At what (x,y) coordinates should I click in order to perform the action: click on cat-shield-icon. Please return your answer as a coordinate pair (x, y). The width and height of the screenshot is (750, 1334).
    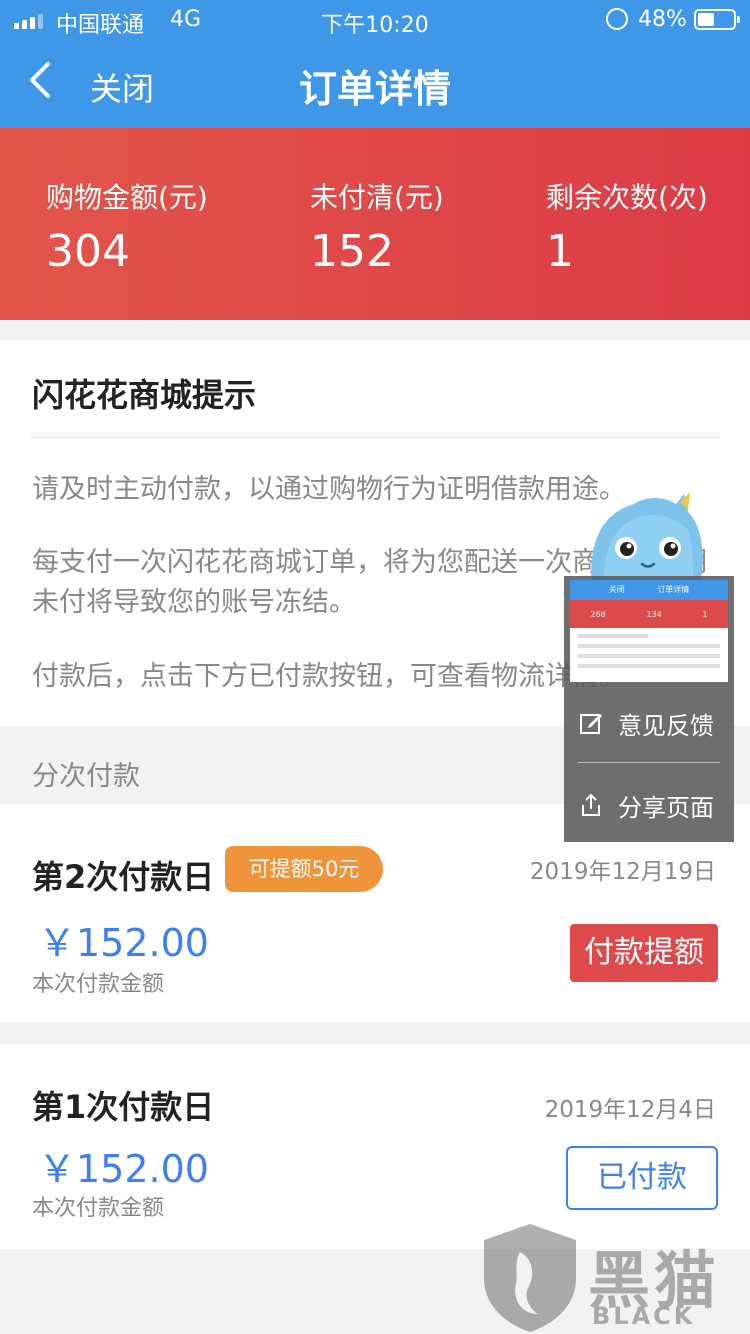
    Looking at the image, I should click on (530, 1278).